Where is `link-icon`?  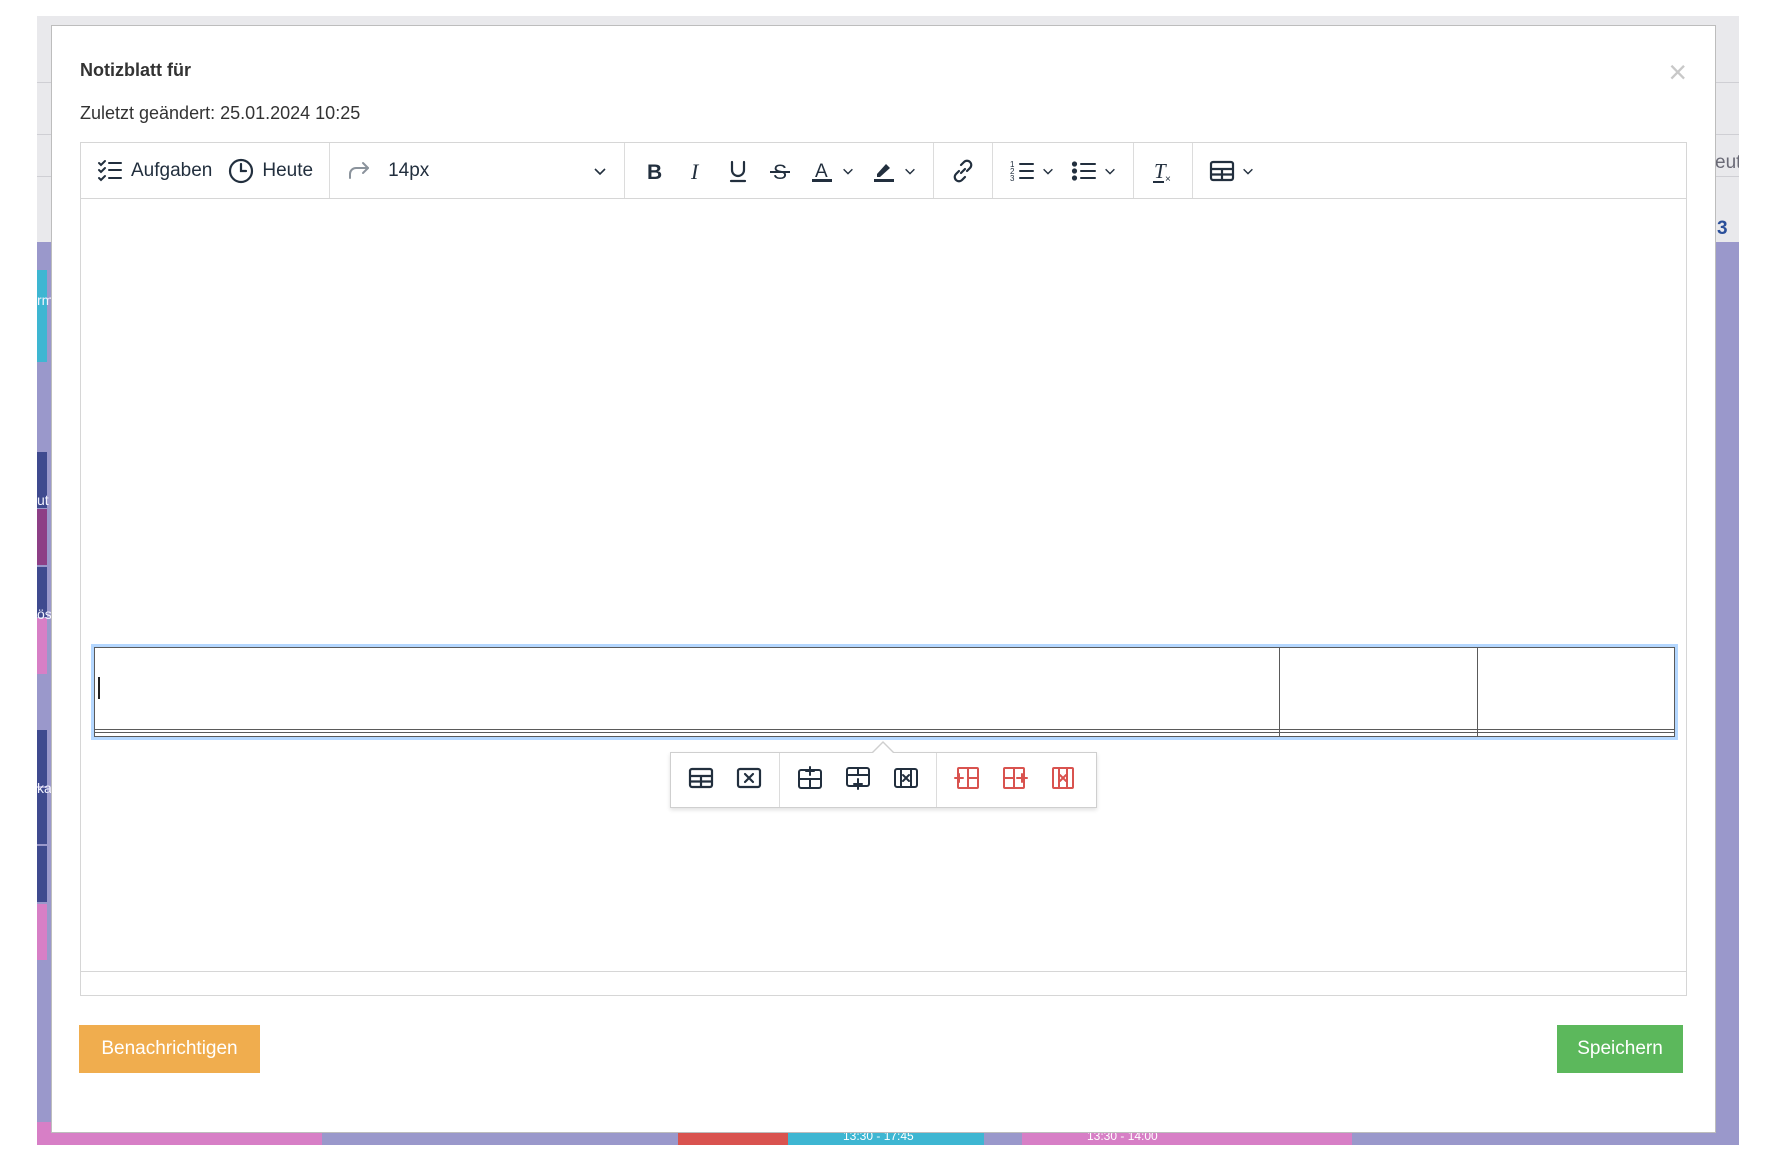
link-icon is located at coordinates (963, 171).